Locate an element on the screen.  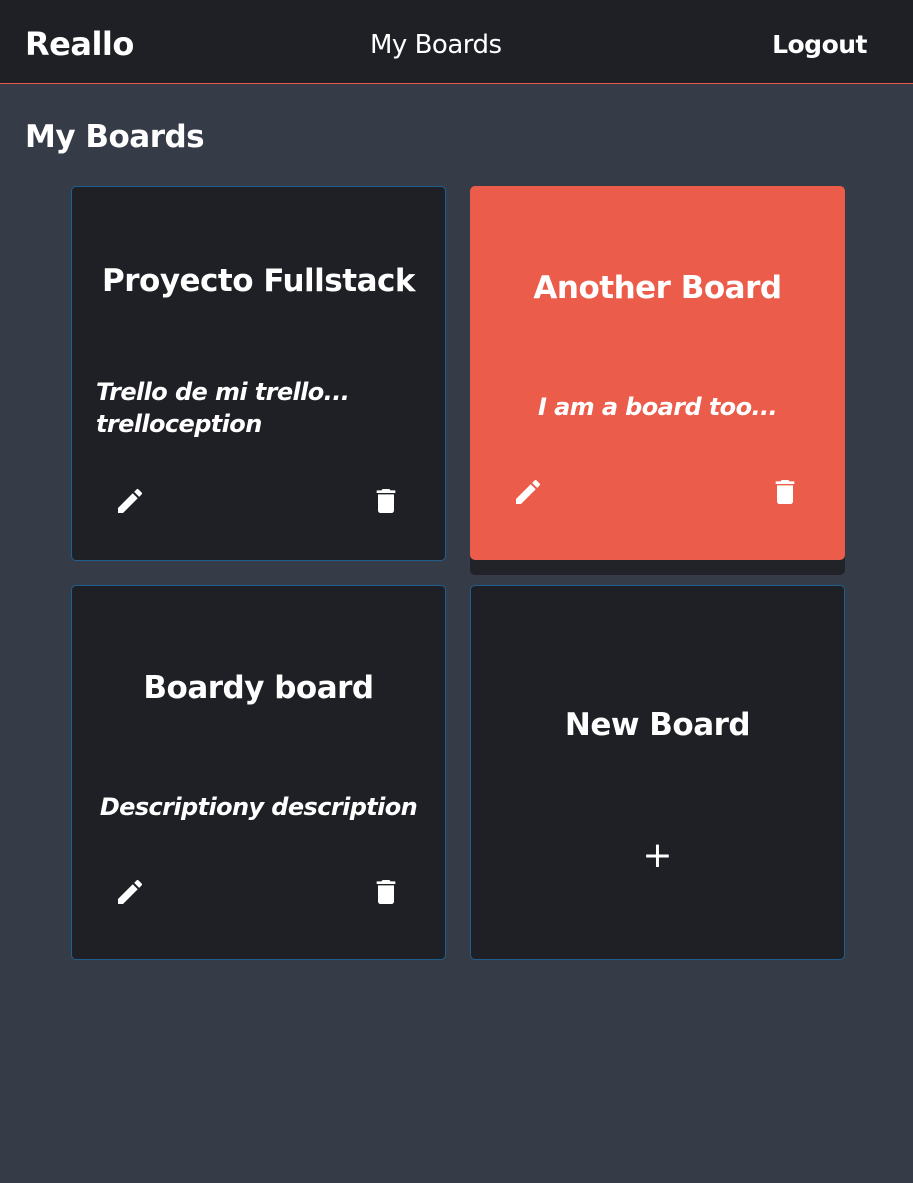
board-description: Descriptiony description is located at coordinates (258, 807).